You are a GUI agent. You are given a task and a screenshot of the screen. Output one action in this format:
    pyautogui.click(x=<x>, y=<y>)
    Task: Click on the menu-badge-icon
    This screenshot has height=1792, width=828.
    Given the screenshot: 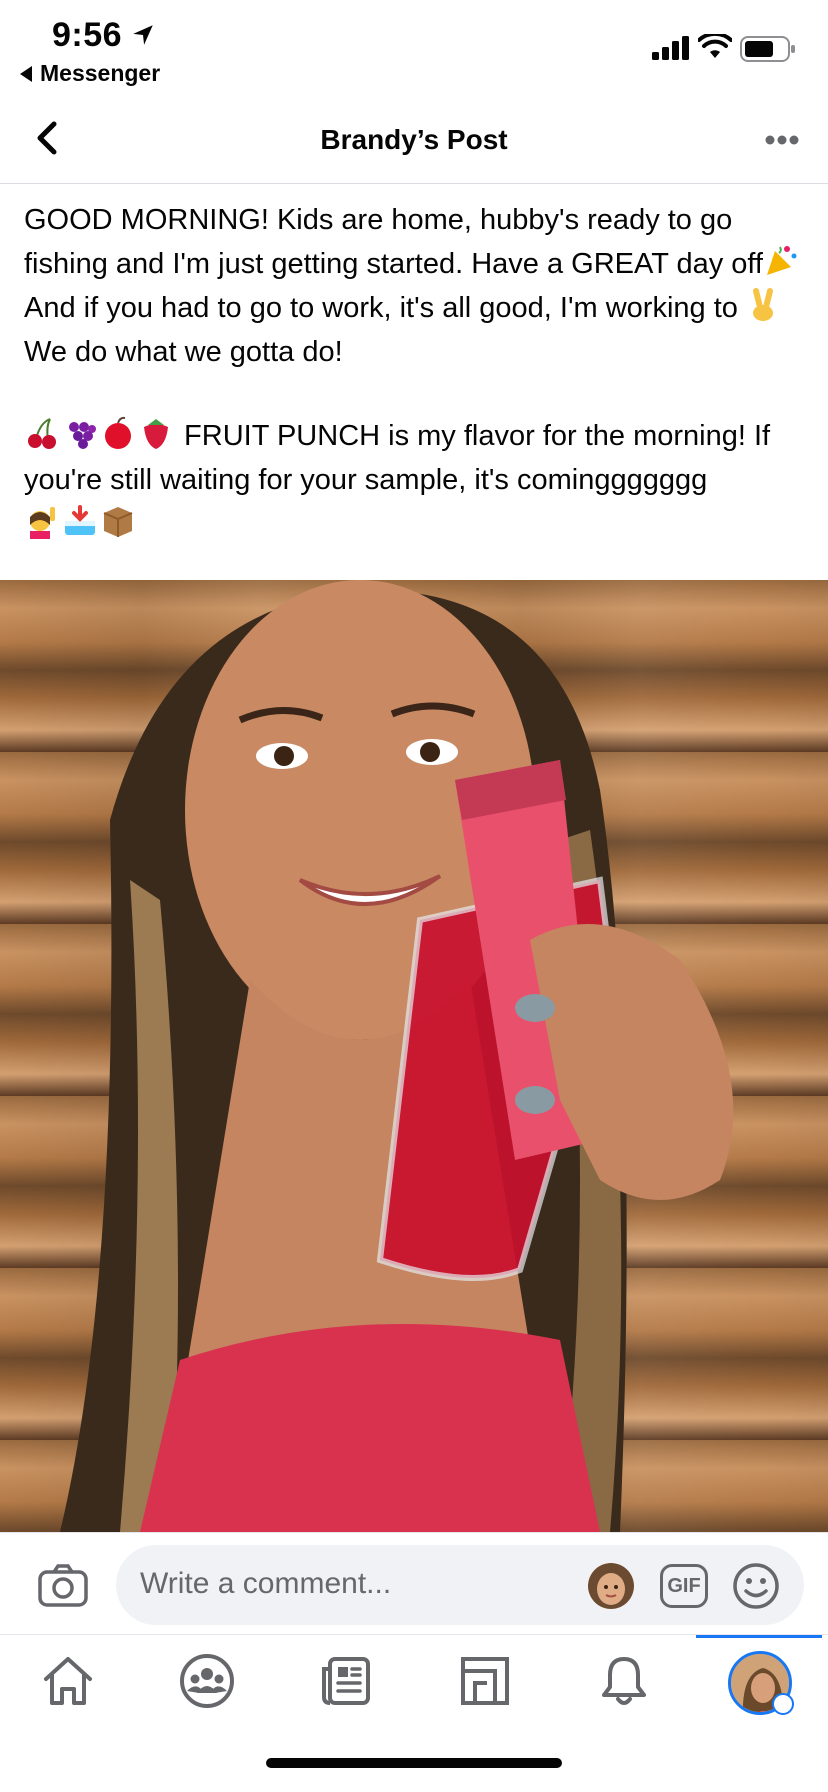 What is the action you would take?
    pyautogui.click(x=783, y=1704)
    